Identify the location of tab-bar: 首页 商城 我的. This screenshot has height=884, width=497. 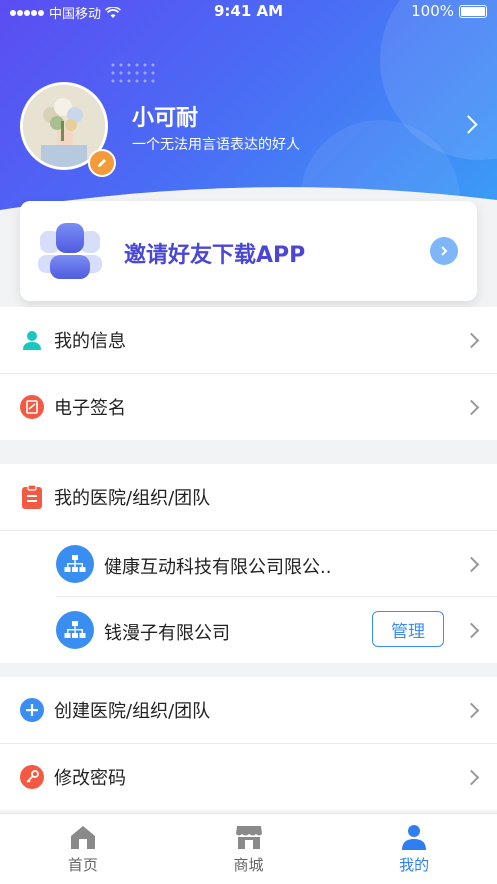
(248, 848).